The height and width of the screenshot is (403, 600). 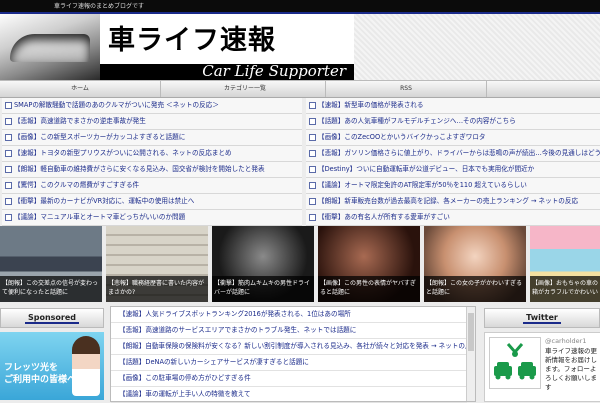 What do you see at coordinates (300, 7) in the screenshot?
I see `top-bar: 車ライフ速報のまとめブログです` at bounding box center [300, 7].